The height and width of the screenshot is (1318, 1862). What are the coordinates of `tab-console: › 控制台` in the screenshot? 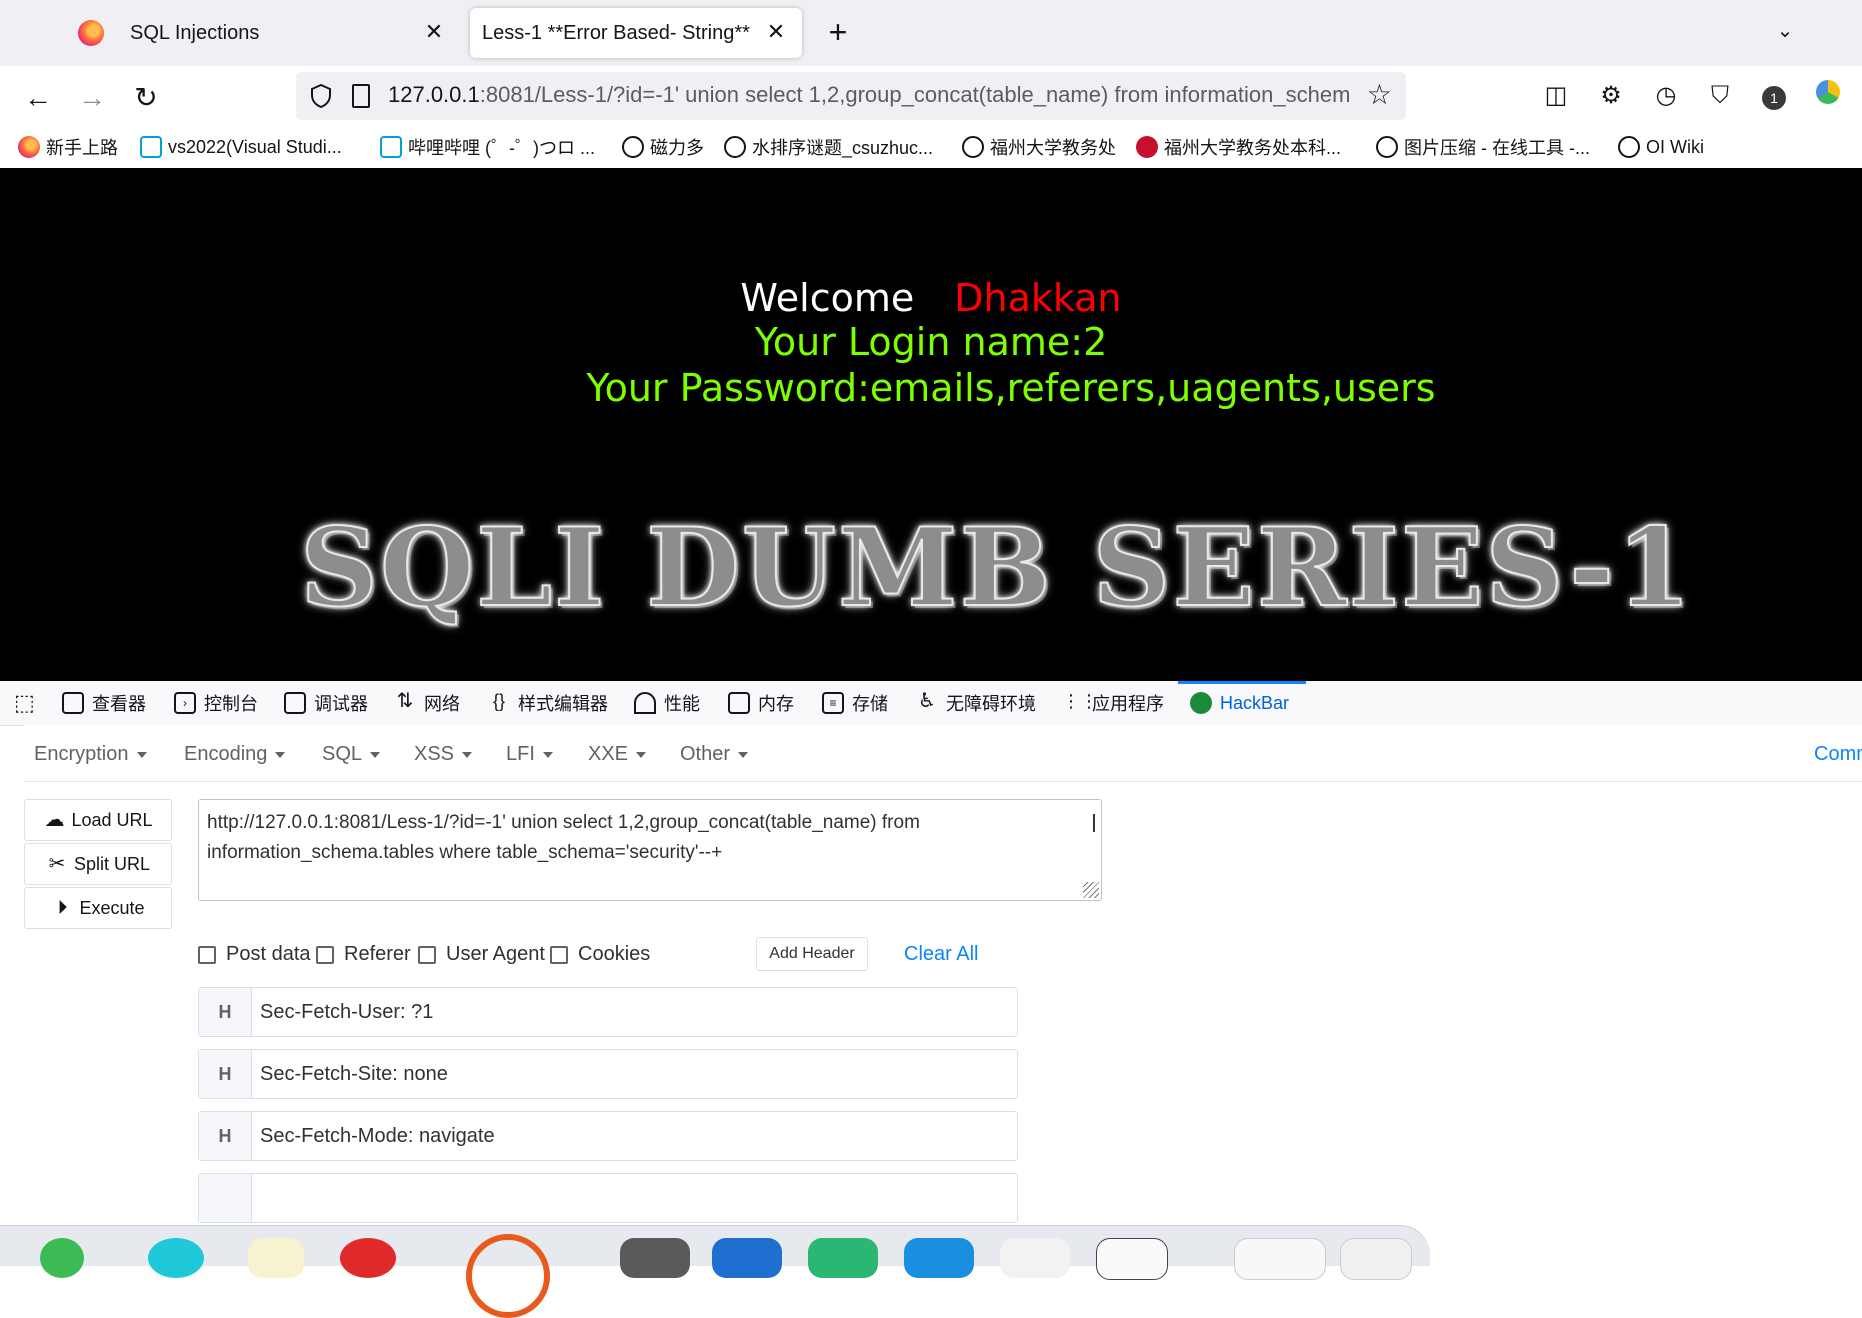 It's located at (216, 703).